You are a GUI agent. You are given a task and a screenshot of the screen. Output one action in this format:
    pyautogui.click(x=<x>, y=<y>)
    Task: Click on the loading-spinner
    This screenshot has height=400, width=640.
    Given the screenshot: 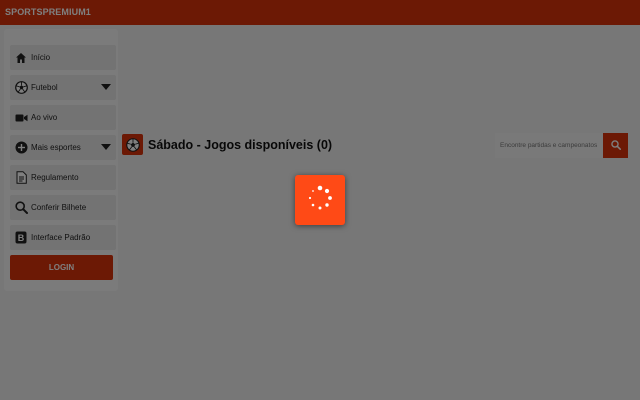 What is the action you would take?
    pyautogui.click(x=320, y=200)
    